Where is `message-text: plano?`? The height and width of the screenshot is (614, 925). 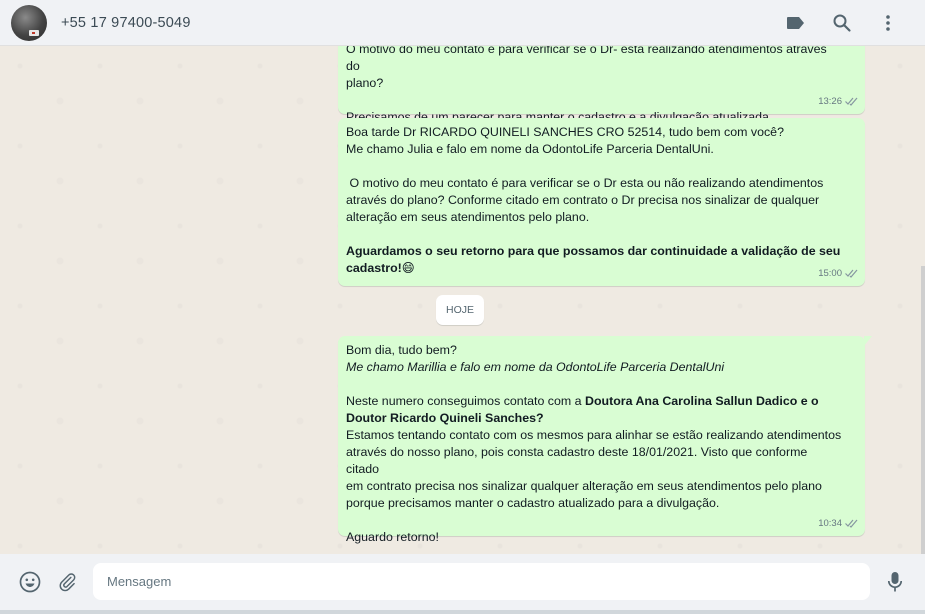
message-text: plano? is located at coordinates (365, 83).